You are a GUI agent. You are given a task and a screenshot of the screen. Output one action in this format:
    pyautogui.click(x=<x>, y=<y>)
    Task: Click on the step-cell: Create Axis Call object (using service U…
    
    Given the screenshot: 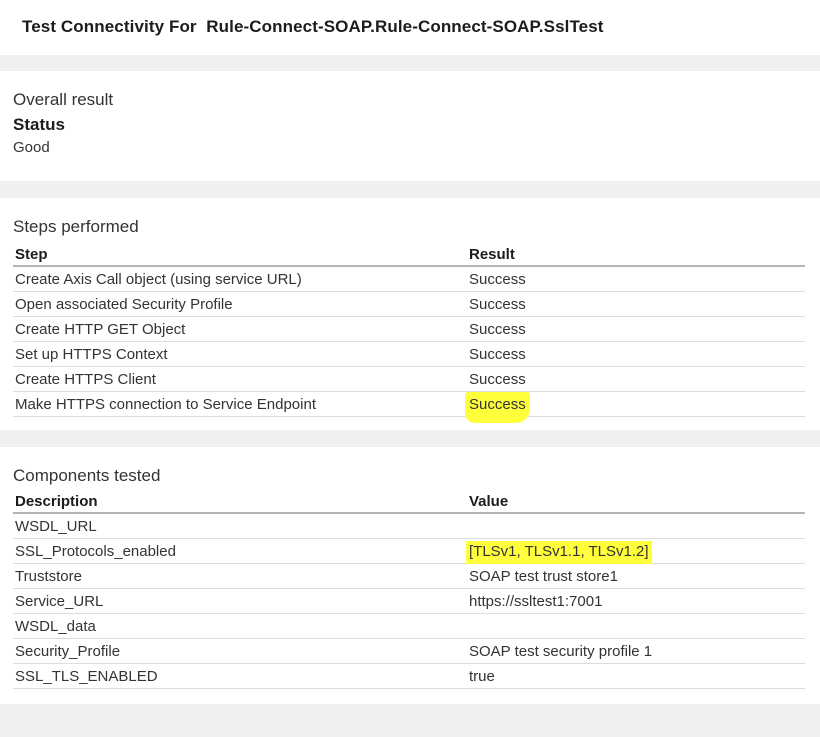 What is the action you would take?
    pyautogui.click(x=240, y=279)
    